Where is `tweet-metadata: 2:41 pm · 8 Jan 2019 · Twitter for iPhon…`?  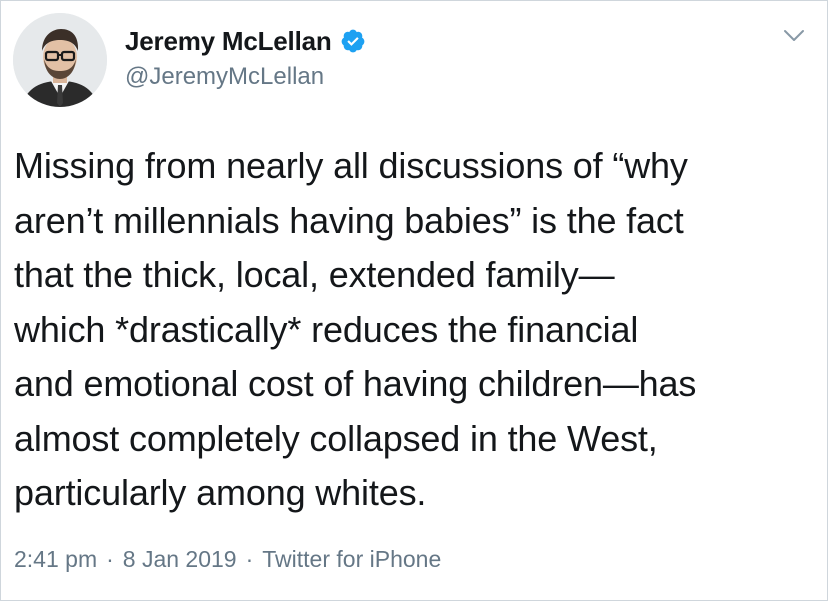
tweet-metadata: 2:41 pm · 8 Jan 2019 · Twitter for iPhon… is located at coordinates (227, 559).